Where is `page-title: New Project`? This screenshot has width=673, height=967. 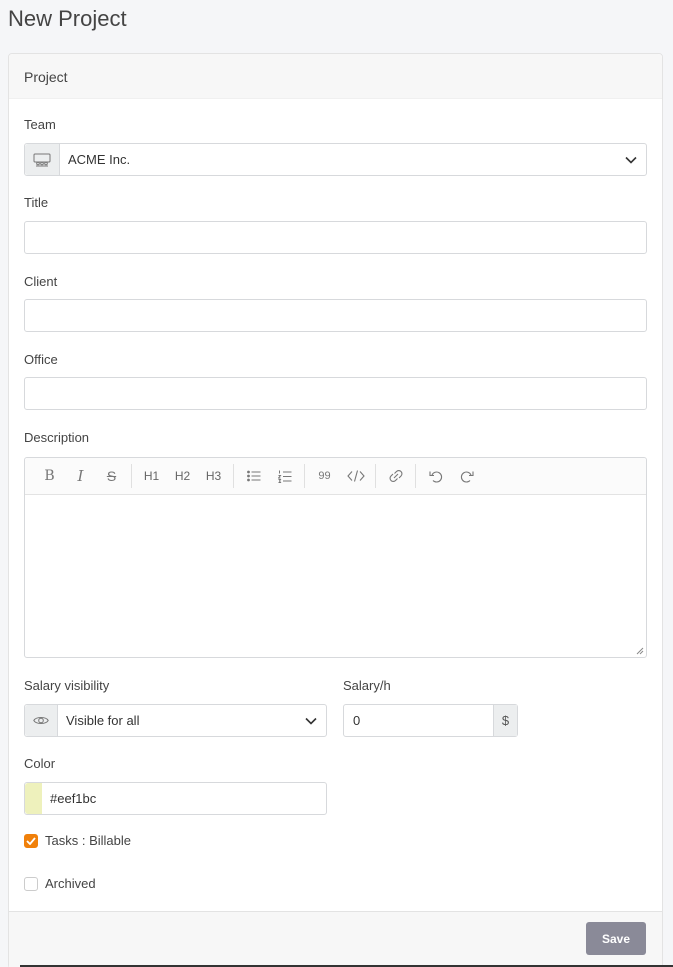
page-title: New Project is located at coordinates (67, 18).